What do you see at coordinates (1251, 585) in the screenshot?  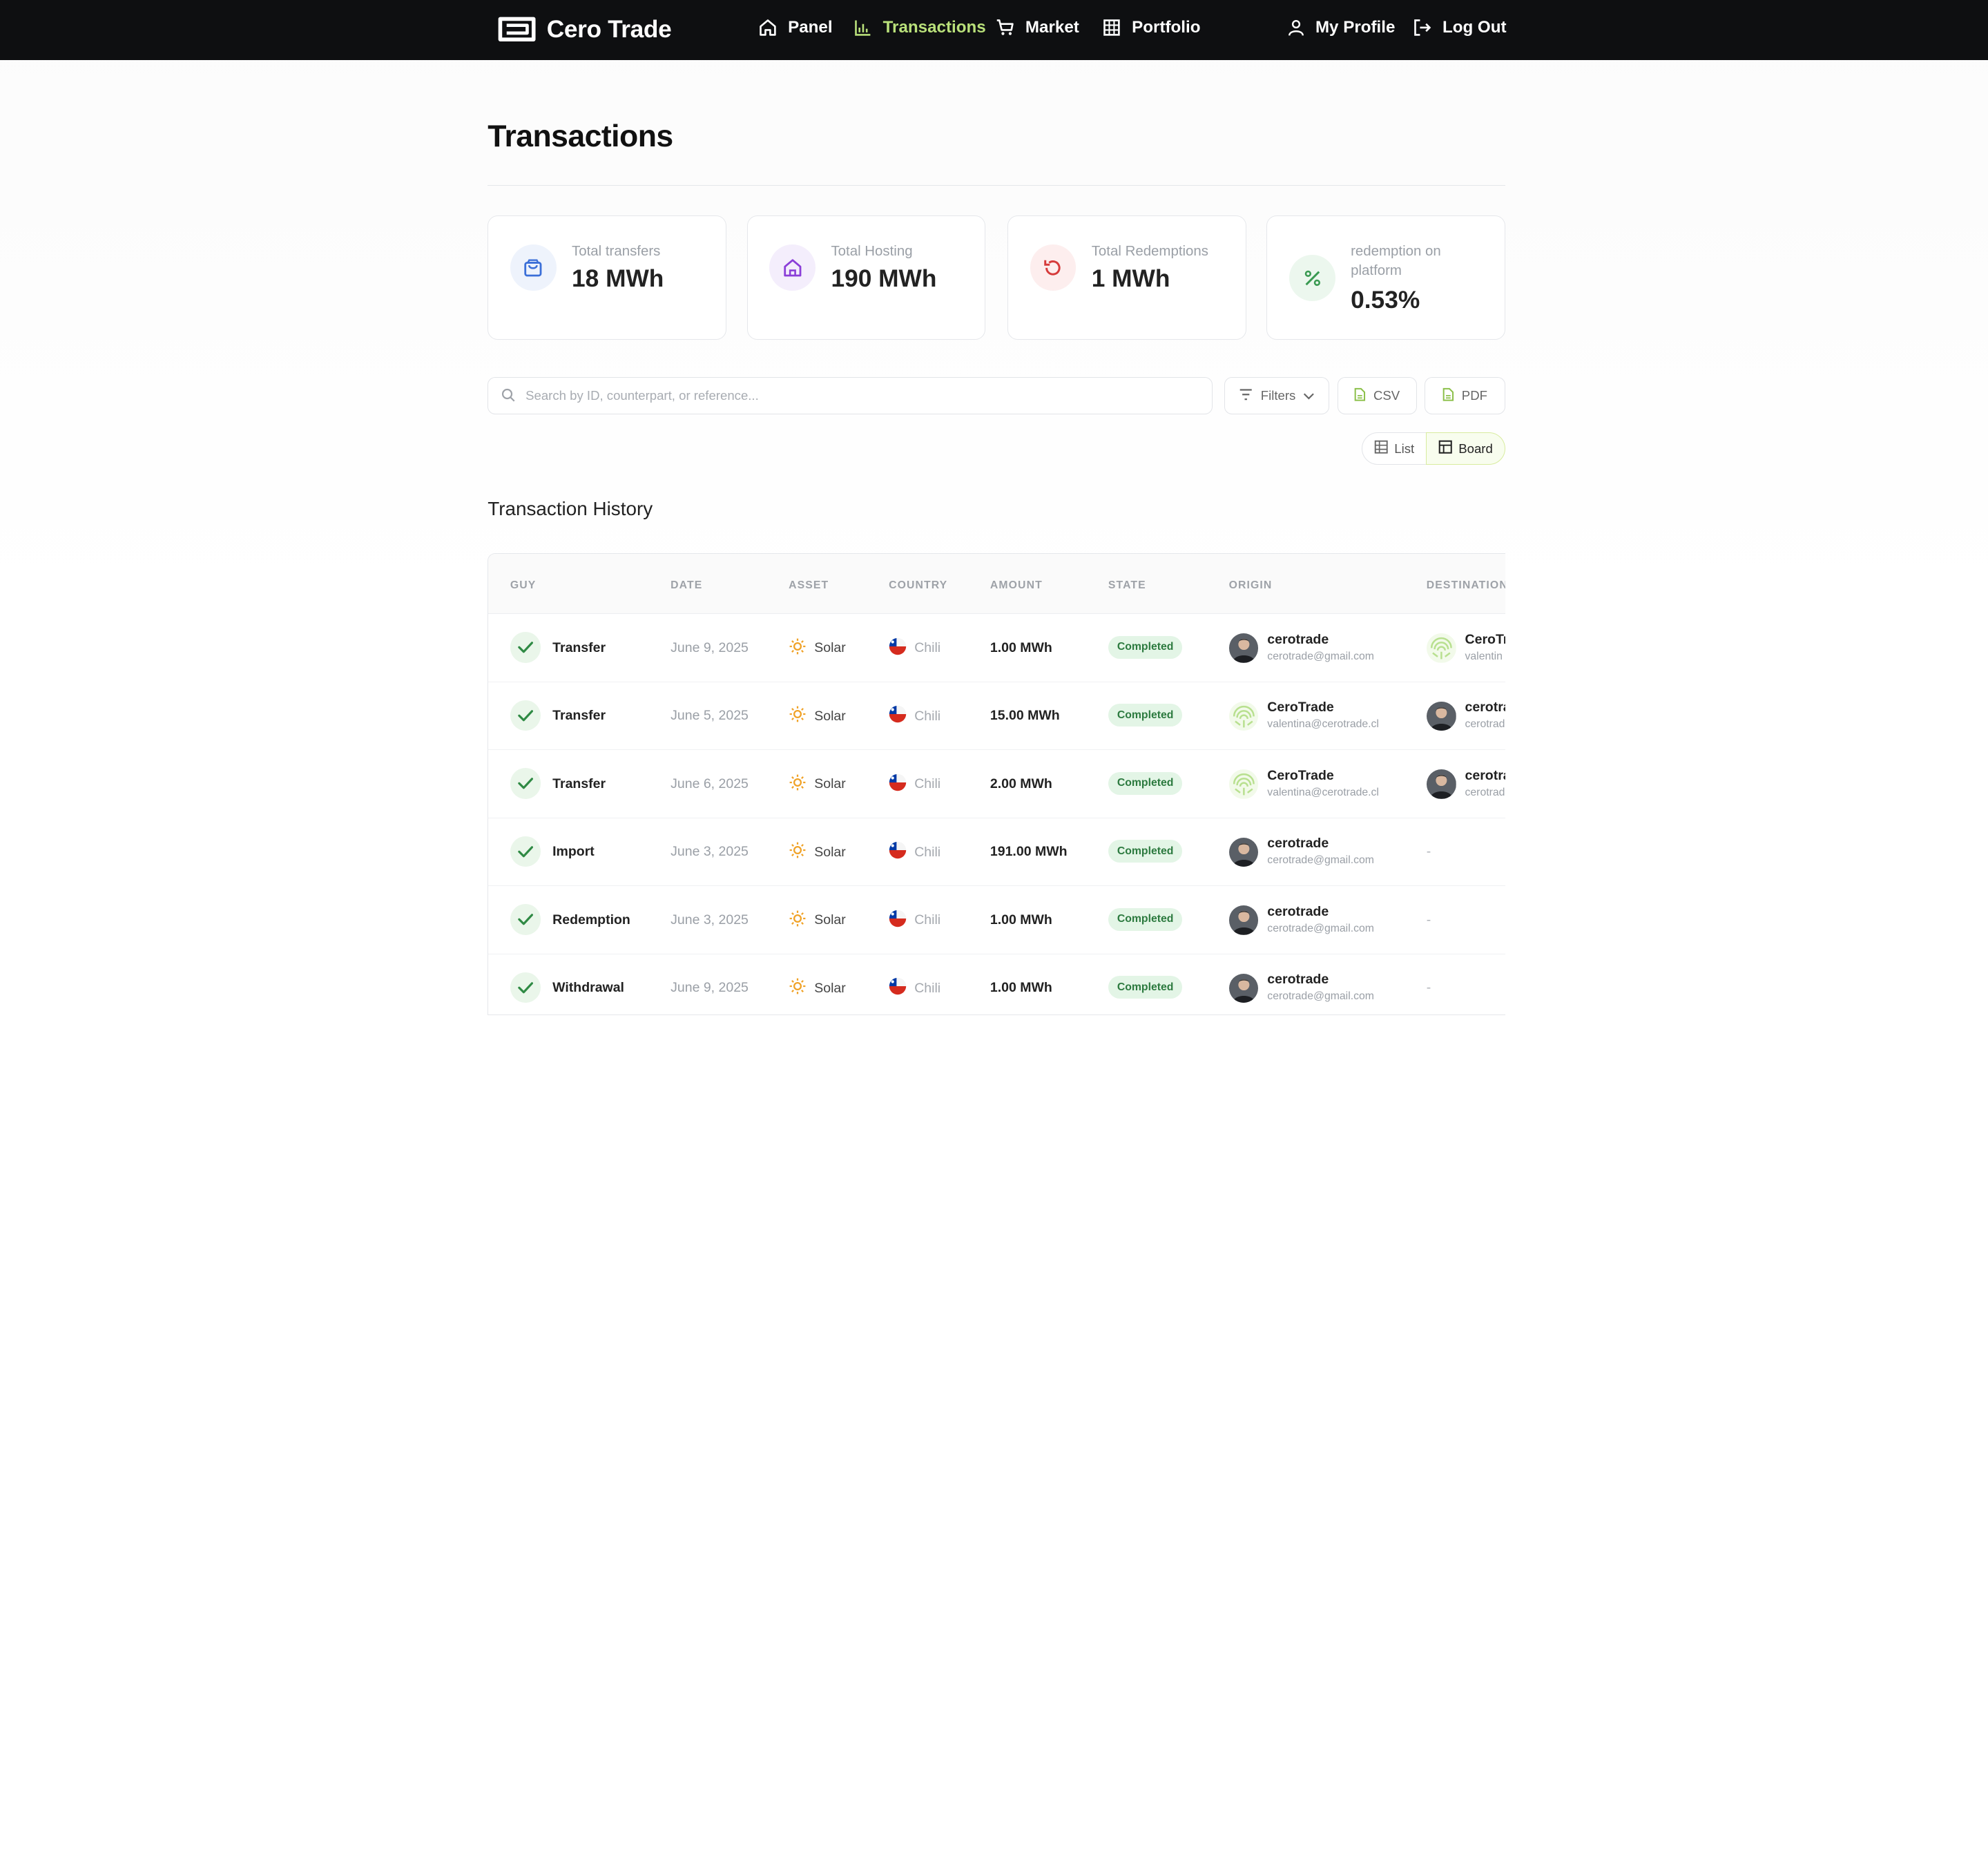 I see `column-header-origin: ORIGIN` at bounding box center [1251, 585].